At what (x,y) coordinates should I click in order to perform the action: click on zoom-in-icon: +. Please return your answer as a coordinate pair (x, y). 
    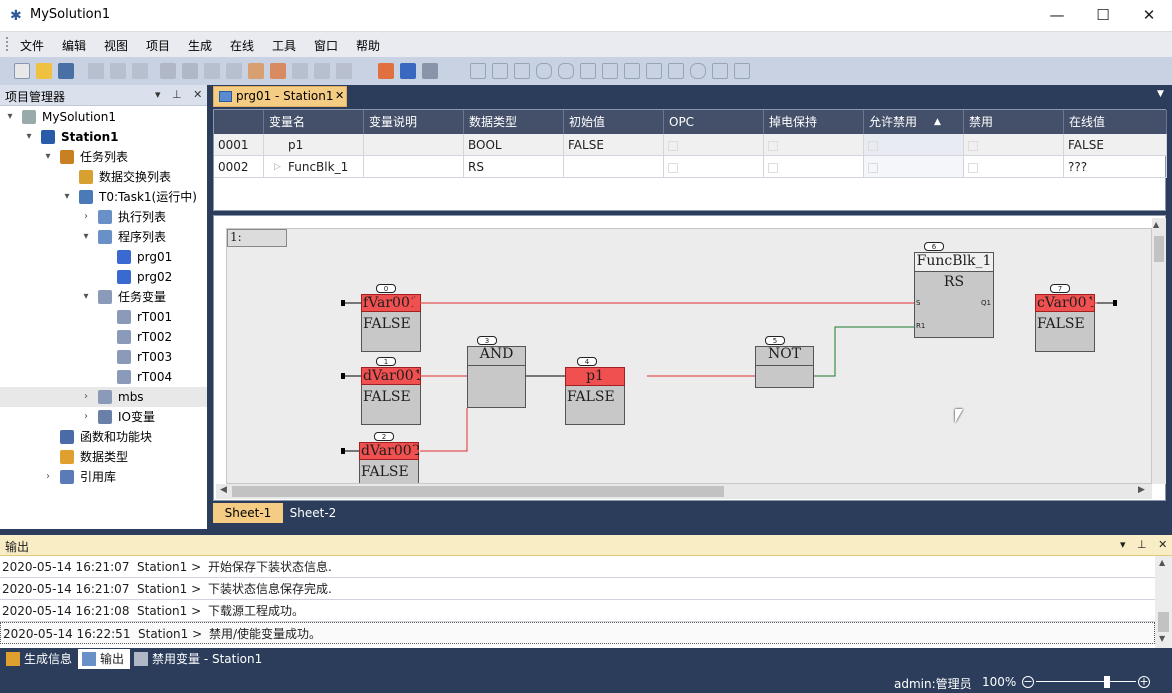
    Looking at the image, I should click on (1144, 682).